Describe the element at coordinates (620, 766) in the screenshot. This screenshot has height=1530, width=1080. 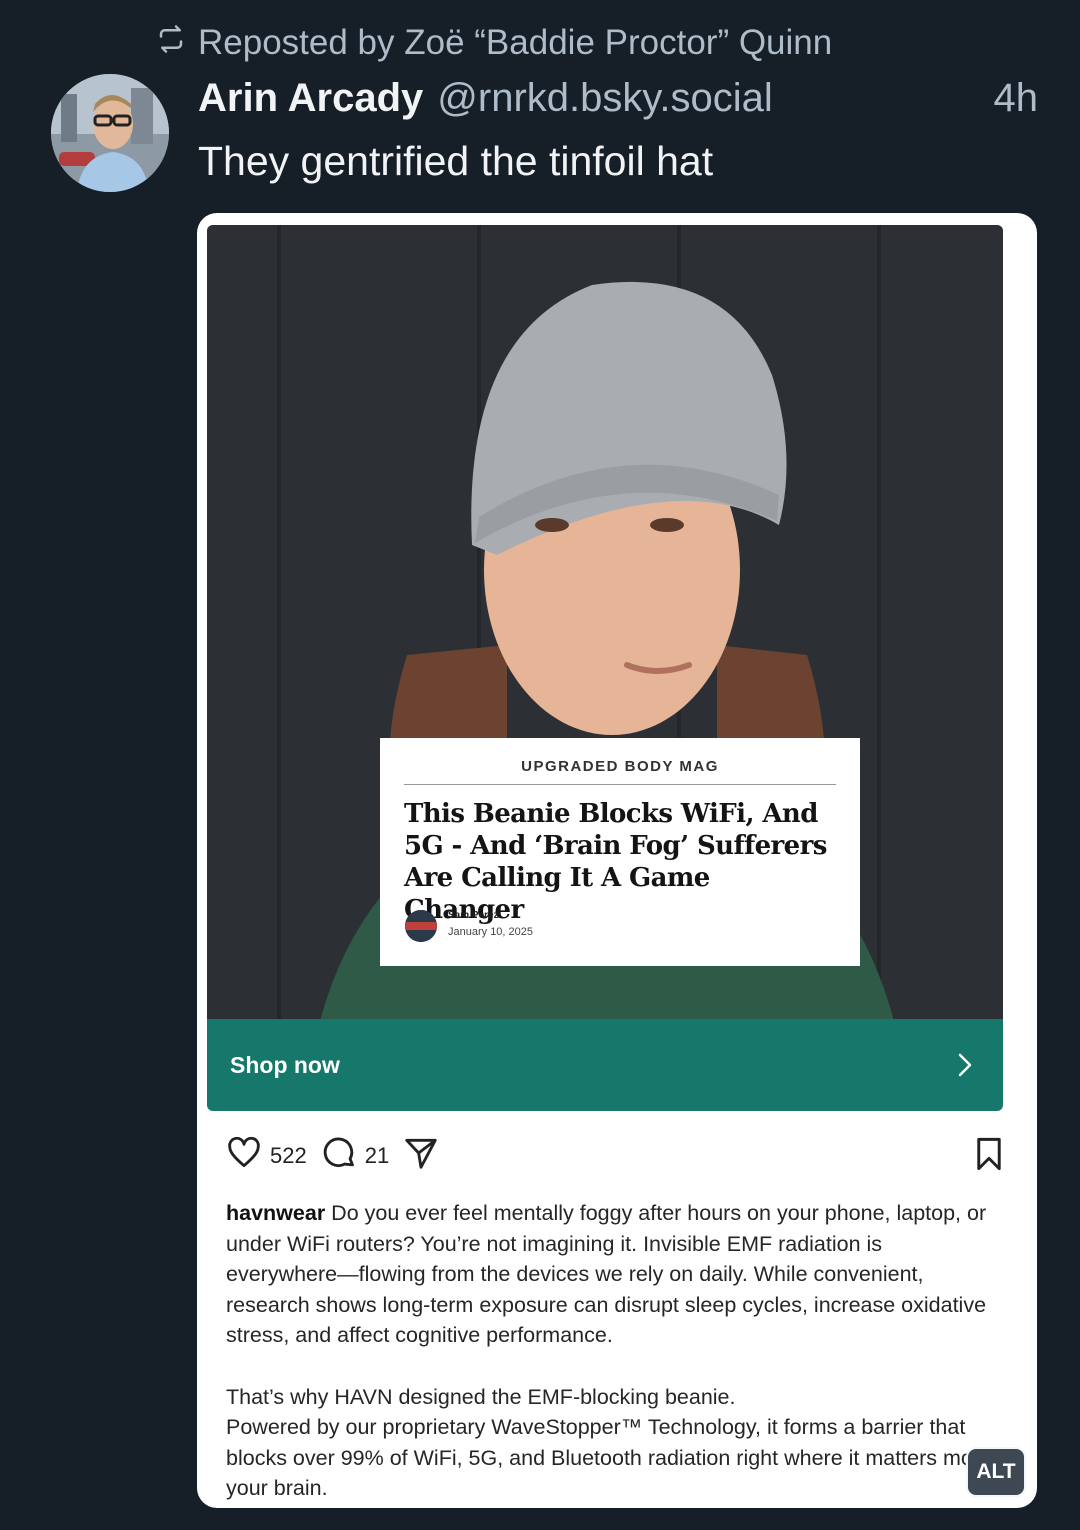
I see `article-source: UPGRADED BODY MAG` at that location.